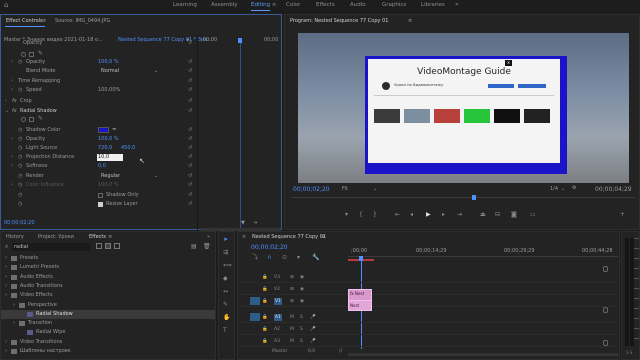  What do you see at coordinates (483, 215) in the screenshot?
I see `lift-icon: ⏏` at bounding box center [483, 215].